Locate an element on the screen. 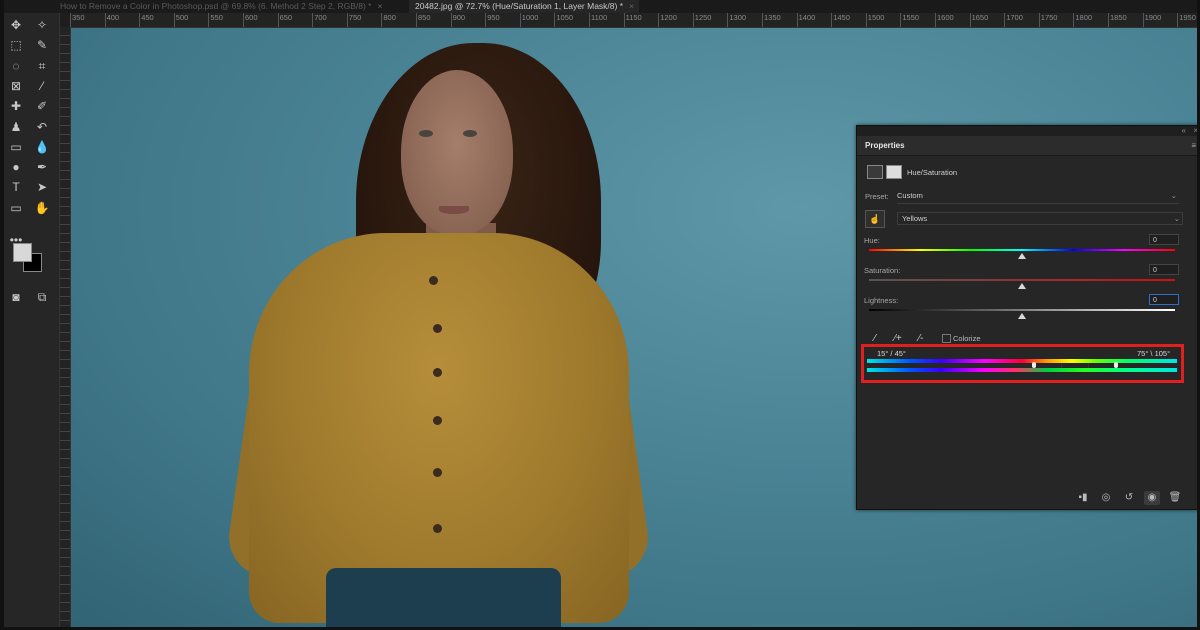 Image resolution: width=1200 pixels, height=630 pixels. colorize-checkbox is located at coordinates (946, 338).